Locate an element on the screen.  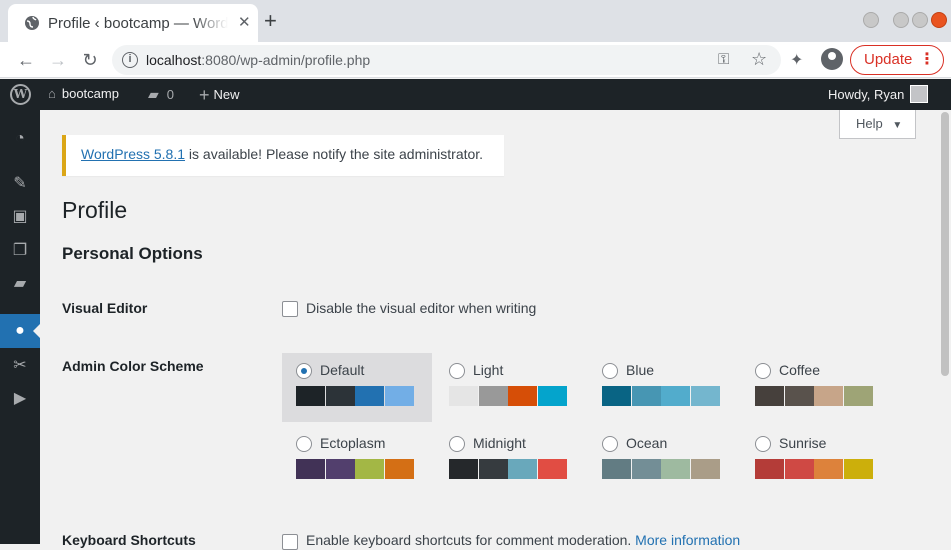
collapse-menu-icon: ▶ is located at coordinates (20, 399).